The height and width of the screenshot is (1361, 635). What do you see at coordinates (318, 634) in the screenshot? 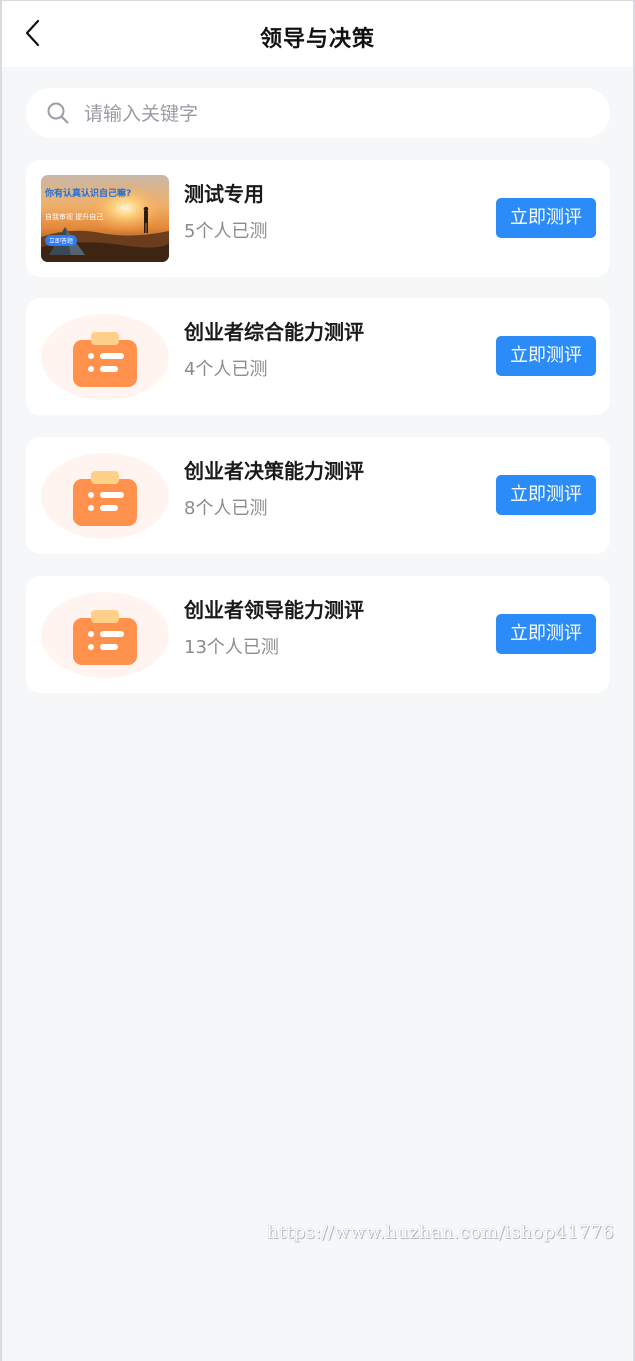
I see `assessment-card: 创业者领导能力测评 13个人已测 立即测评` at bounding box center [318, 634].